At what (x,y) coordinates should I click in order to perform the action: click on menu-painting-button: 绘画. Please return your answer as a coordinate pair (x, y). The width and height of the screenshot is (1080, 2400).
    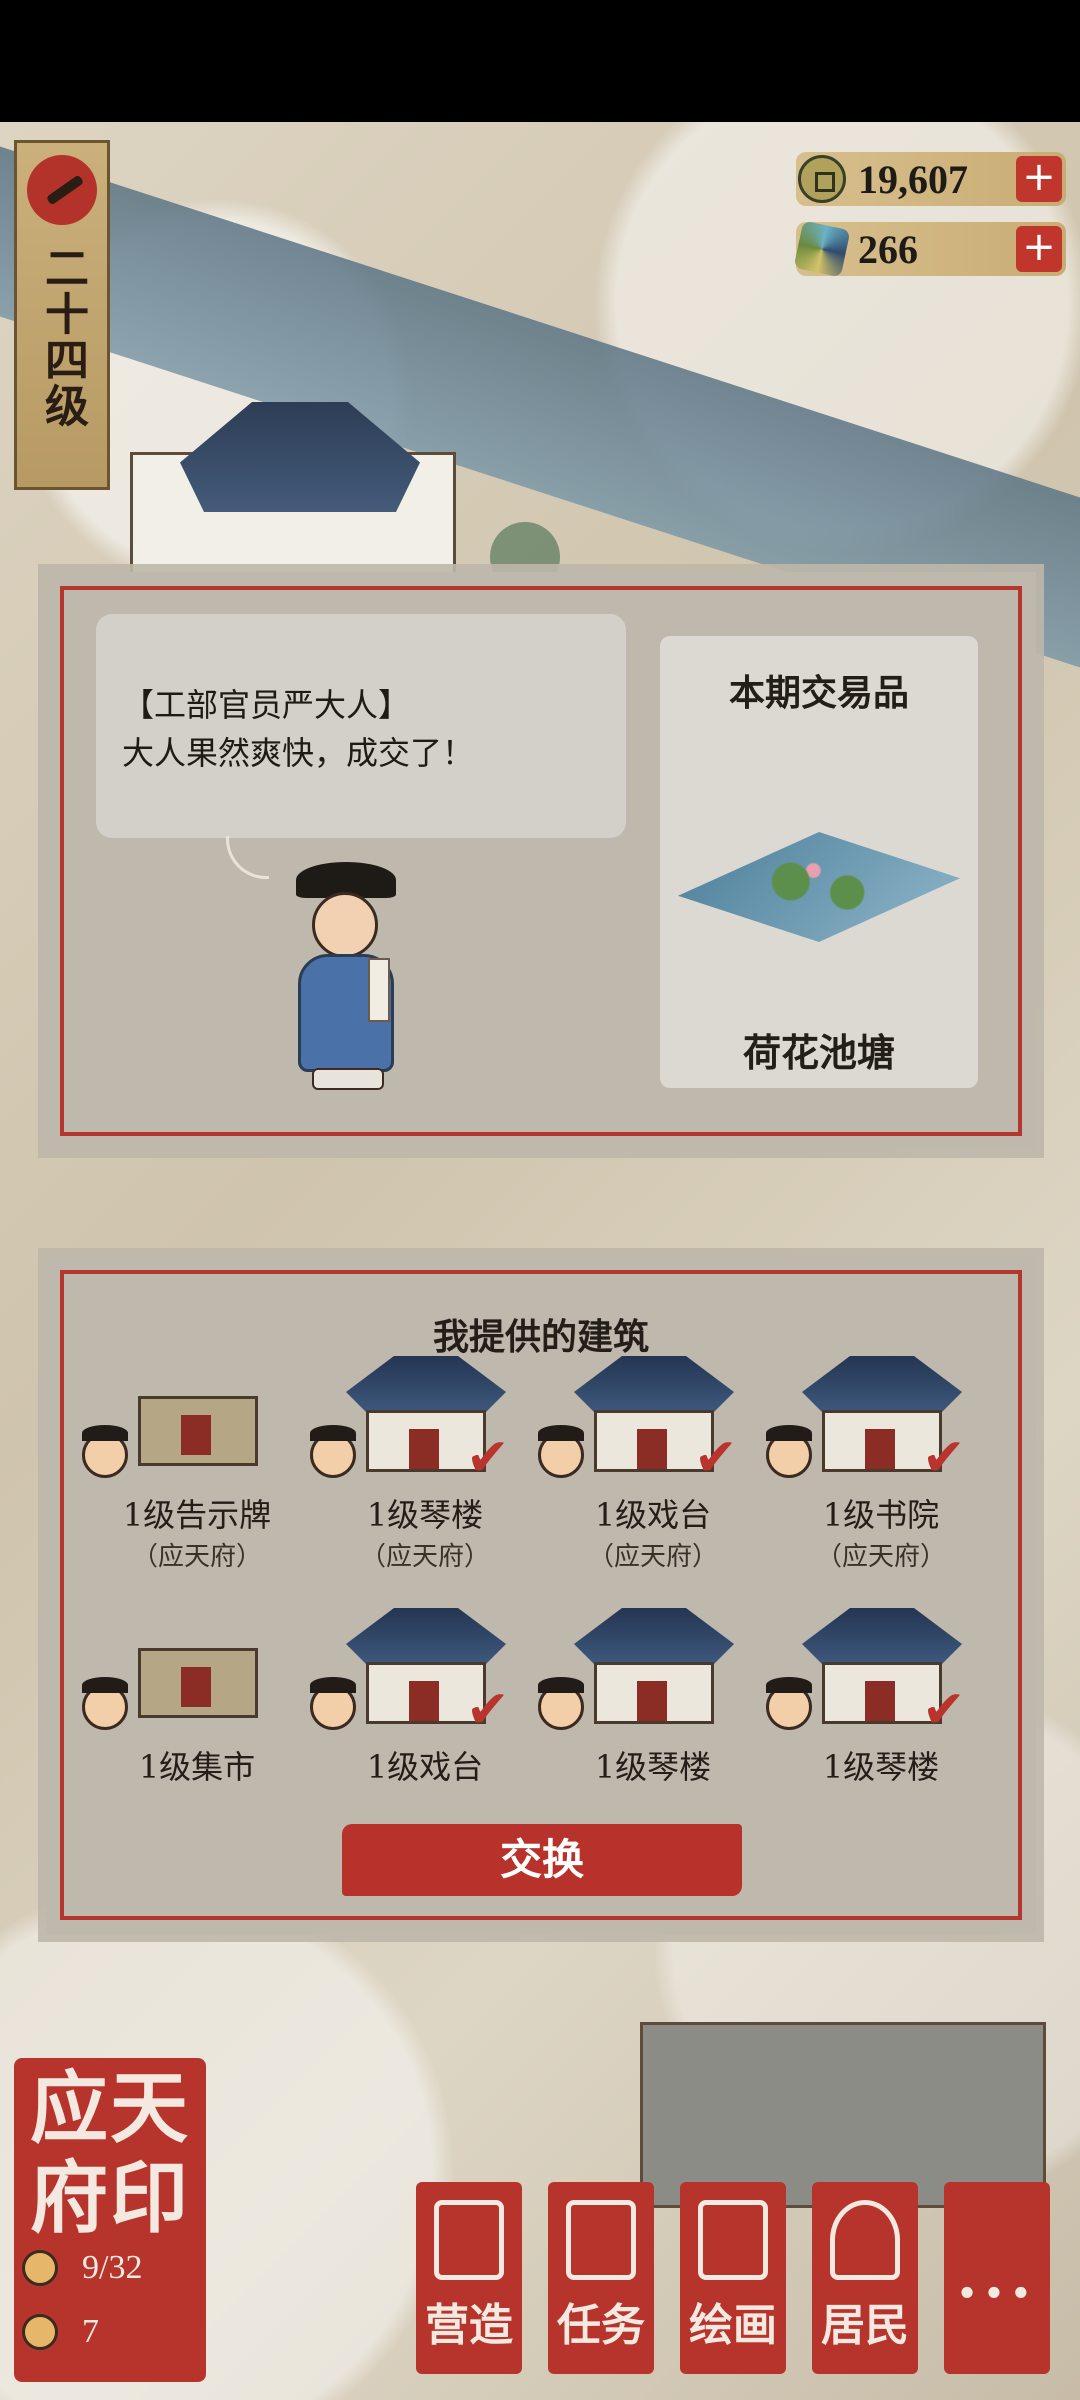
    Looking at the image, I should click on (733, 2278).